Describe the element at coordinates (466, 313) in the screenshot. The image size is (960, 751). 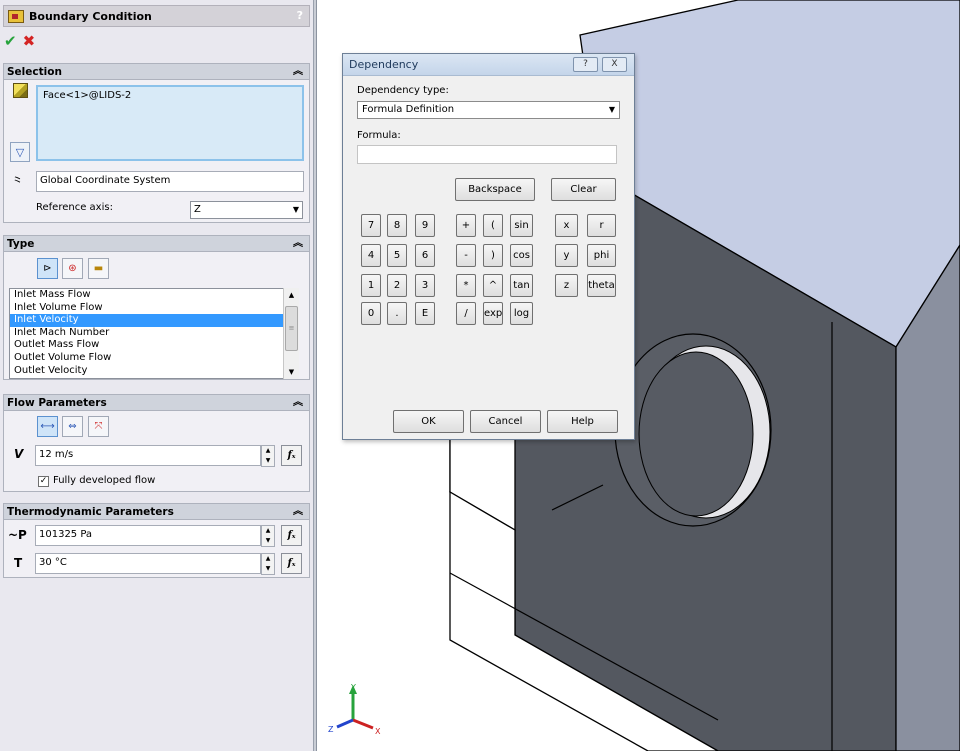
I see `key-divide: /` at that location.